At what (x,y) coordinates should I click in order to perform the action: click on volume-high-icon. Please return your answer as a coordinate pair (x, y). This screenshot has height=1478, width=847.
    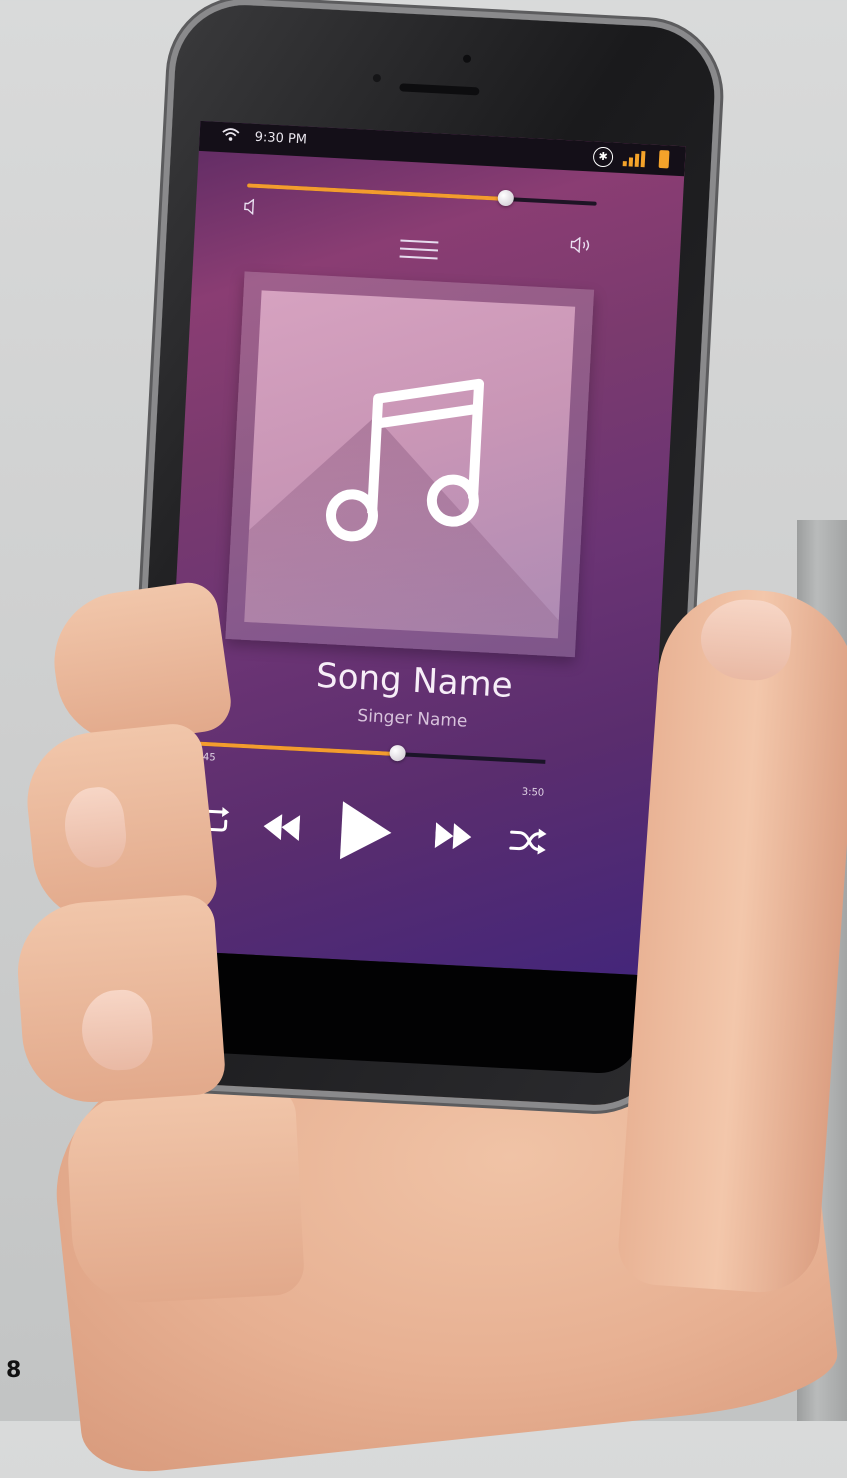
    Looking at the image, I should click on (583, 246).